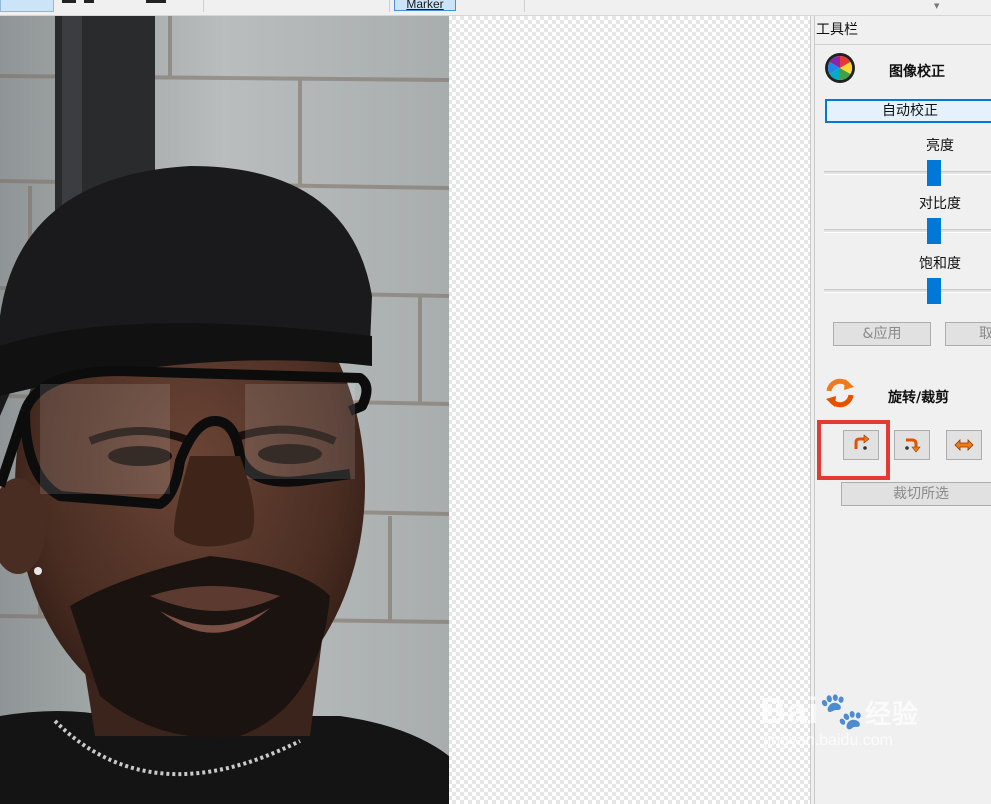 Image resolution: width=991 pixels, height=804 pixels. What do you see at coordinates (968, 334) in the screenshot?
I see `cancel-button: 取` at bounding box center [968, 334].